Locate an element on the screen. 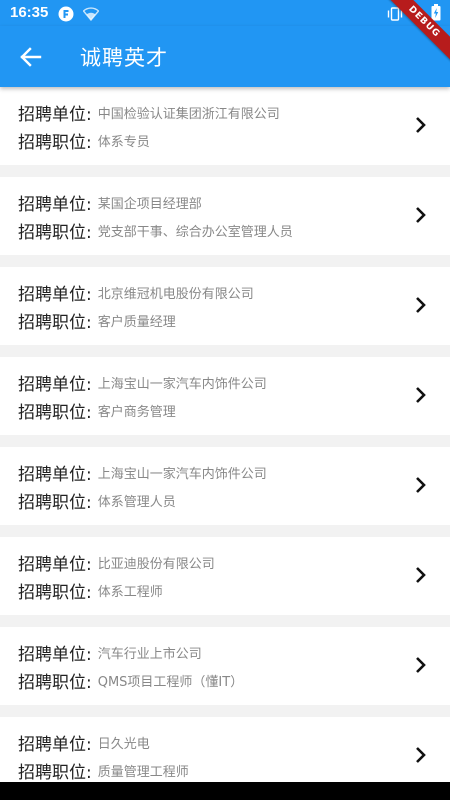  arrow-back-icon is located at coordinates (31, 57).